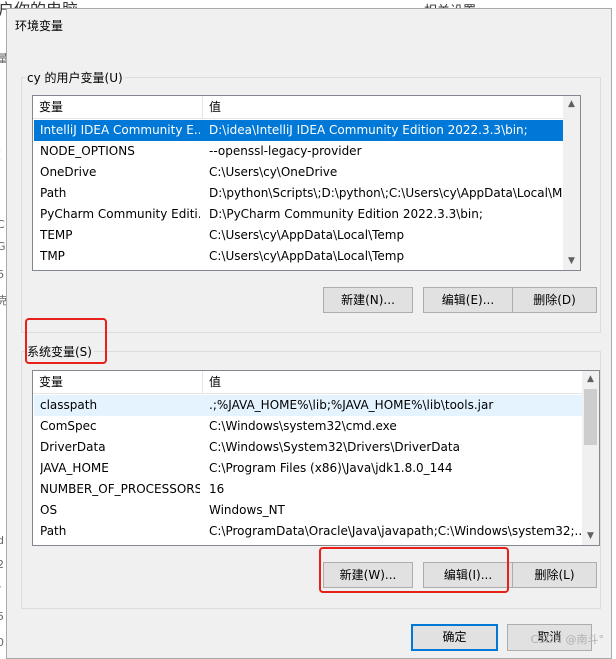  Describe the element at coordinates (331, 468) in the screenshot. I see `variable-value-cell: C:\Program Files (x86)\Java\jdk1.8.0_144` at that location.